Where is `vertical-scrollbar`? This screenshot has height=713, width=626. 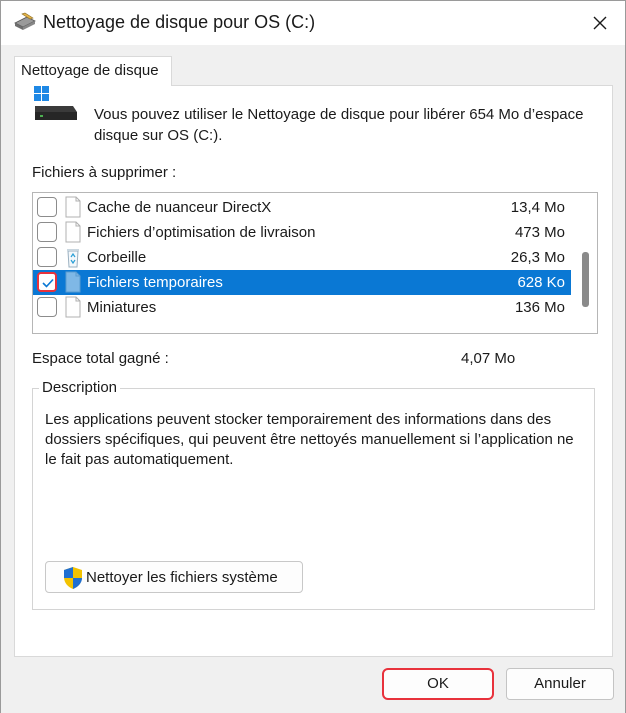
vertical-scrollbar is located at coordinates (585, 263).